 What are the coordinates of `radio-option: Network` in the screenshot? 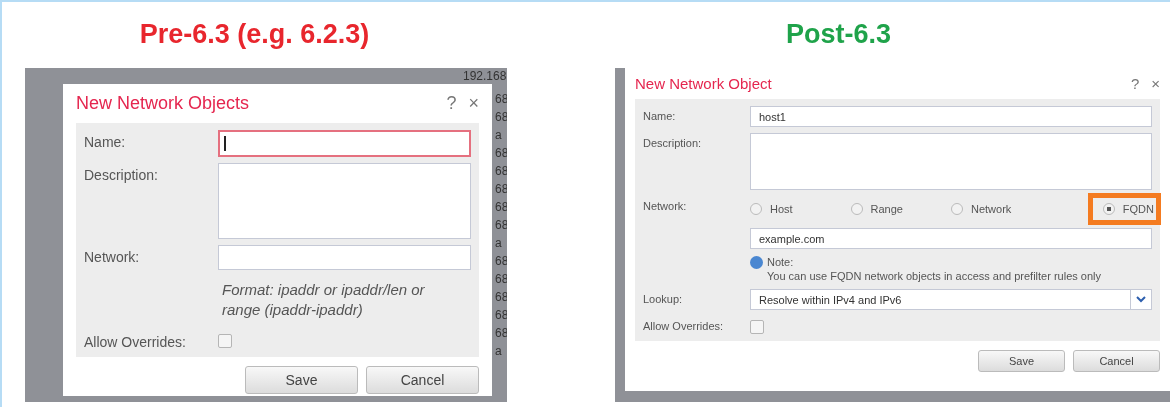 It's located at (981, 209).